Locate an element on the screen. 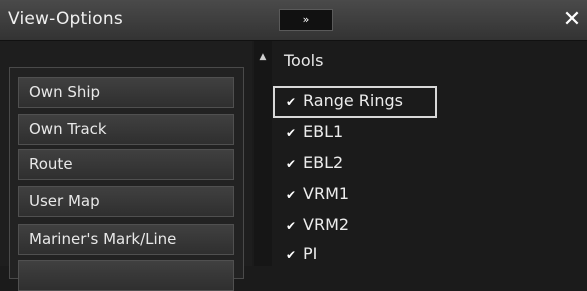 The height and width of the screenshot is (291, 587). tools-section-title: Tools is located at coordinates (304, 60).